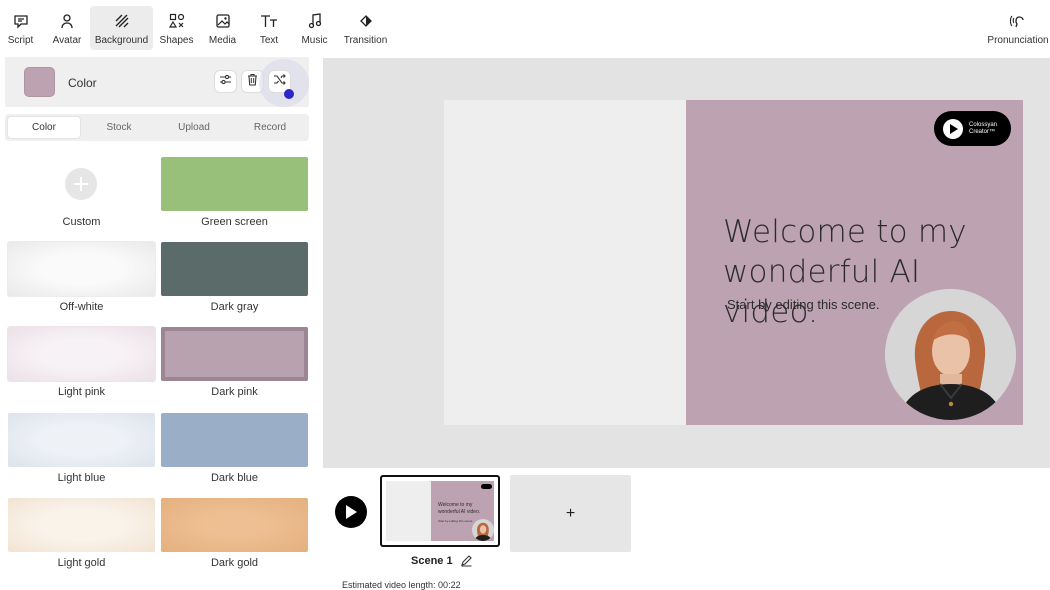  Describe the element at coordinates (82, 83) in the screenshot. I see `panel-title: Color` at that location.